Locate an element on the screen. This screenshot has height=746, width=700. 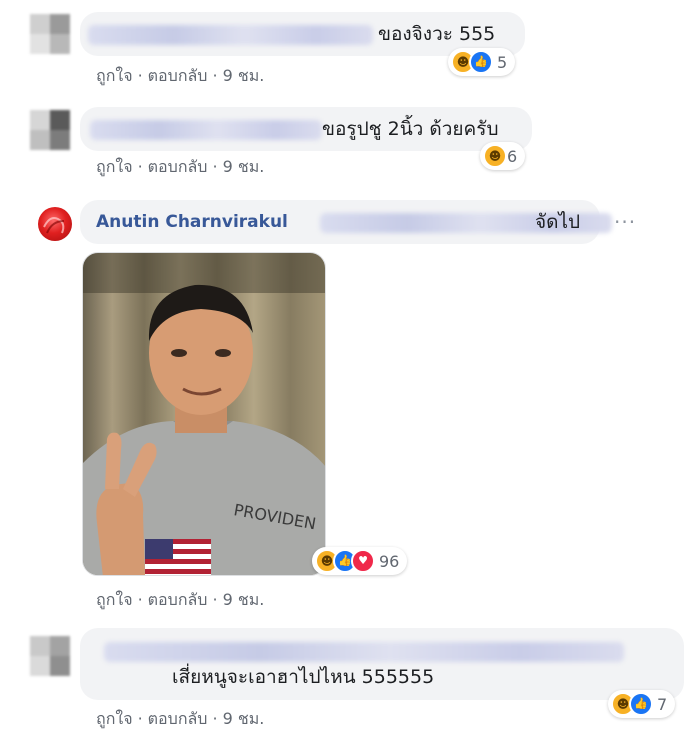
reaction-count: 96 is located at coordinates (389, 561).